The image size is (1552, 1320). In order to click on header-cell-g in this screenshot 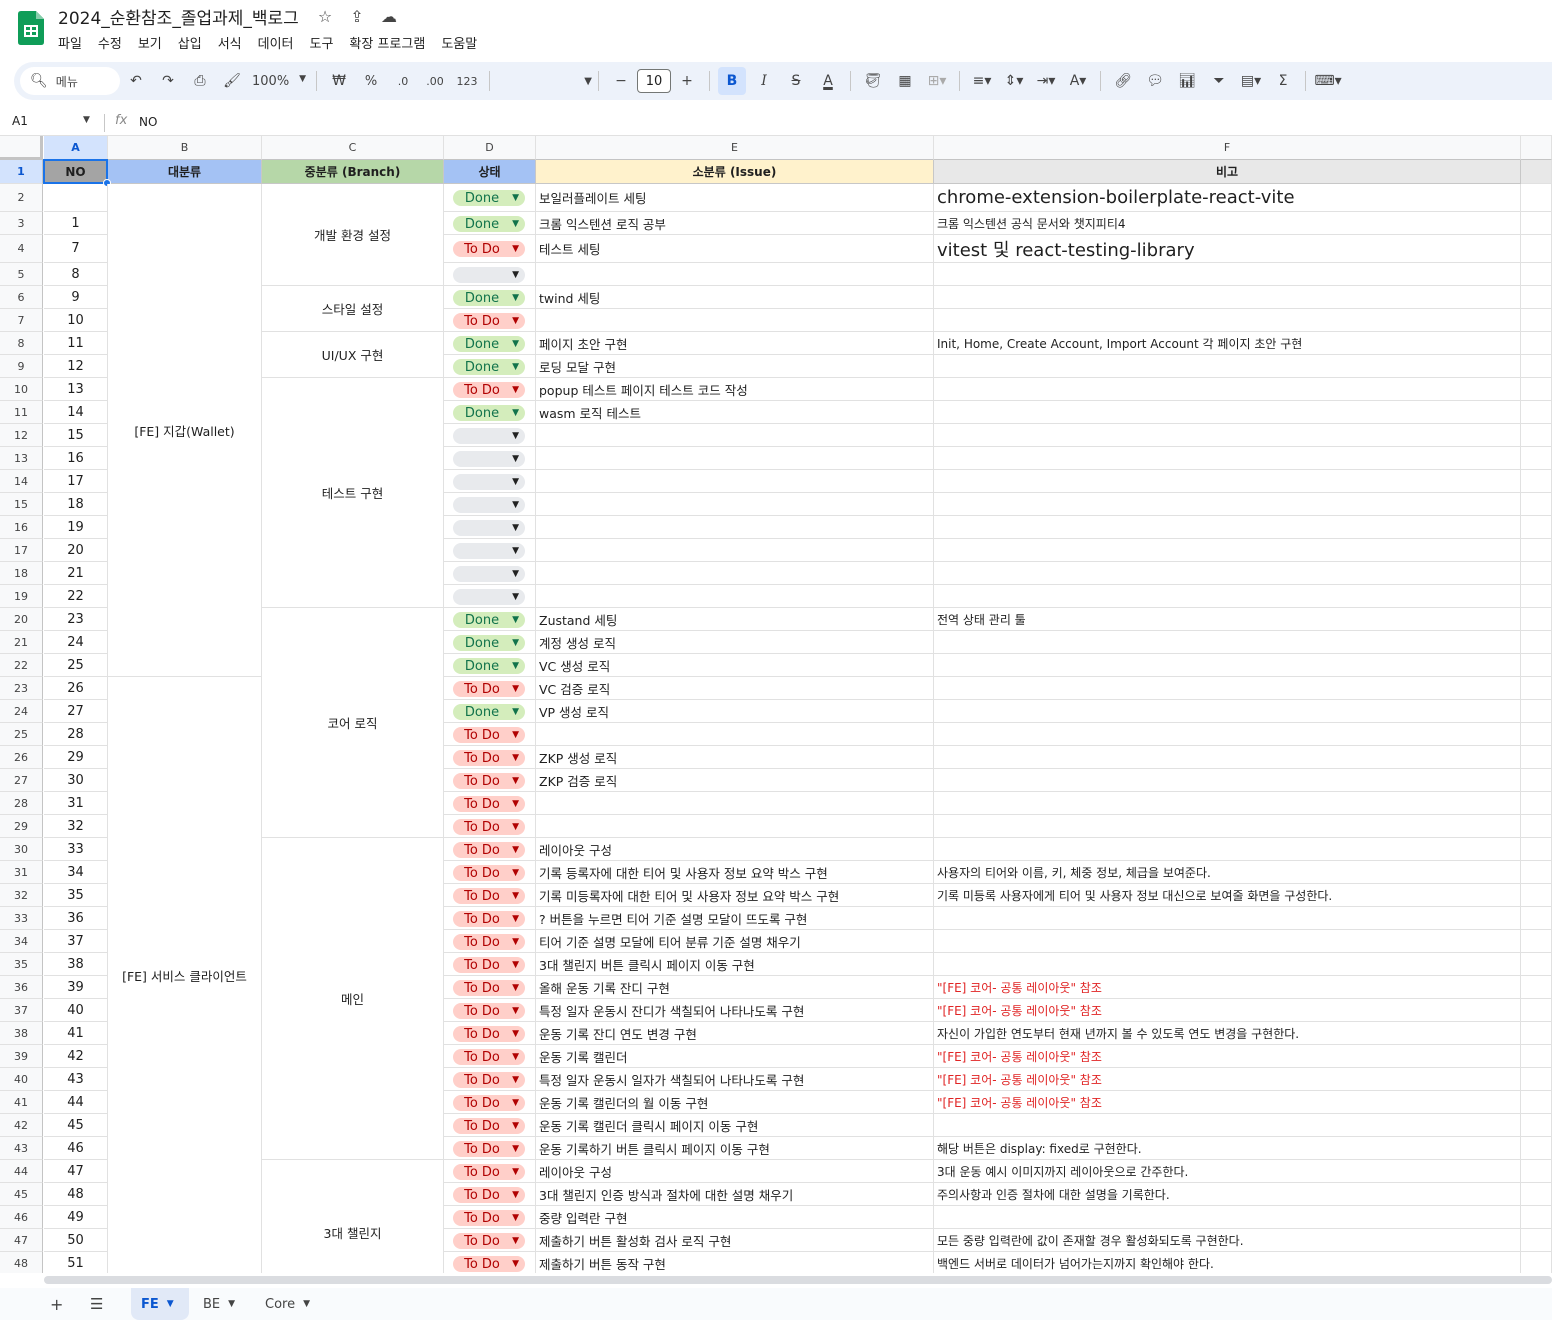, I will do `click(1536, 172)`.